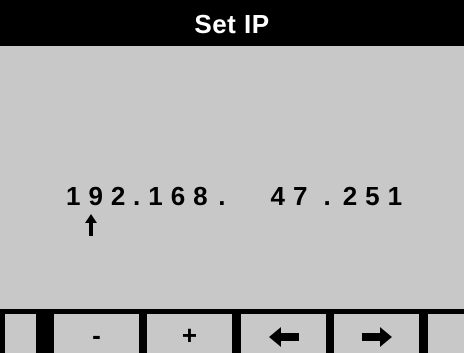 The width and height of the screenshot is (464, 353). What do you see at coordinates (20, 333) in the screenshot?
I see `softkey-blank-left` at bounding box center [20, 333].